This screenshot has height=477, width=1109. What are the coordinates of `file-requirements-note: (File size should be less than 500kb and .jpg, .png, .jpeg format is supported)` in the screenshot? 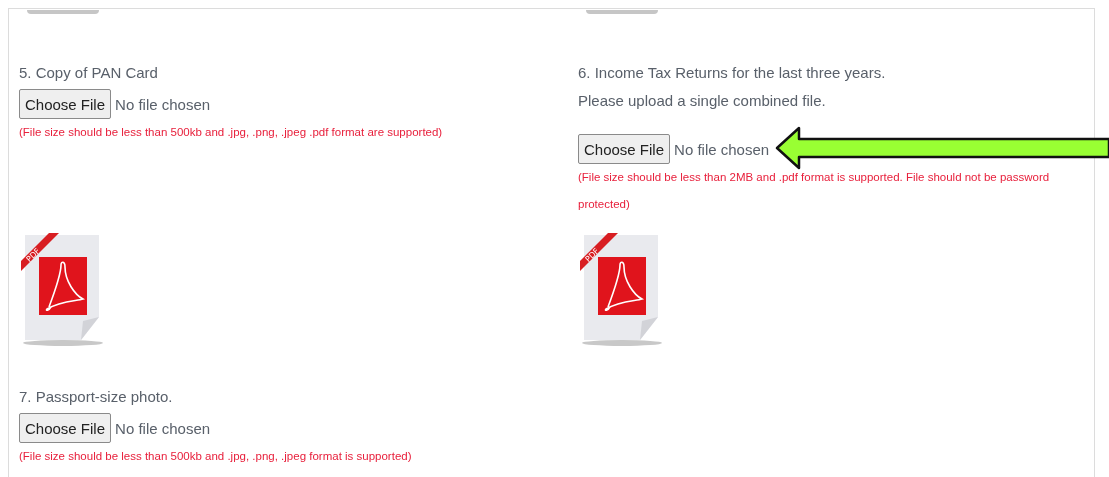 It's located at (216, 456).